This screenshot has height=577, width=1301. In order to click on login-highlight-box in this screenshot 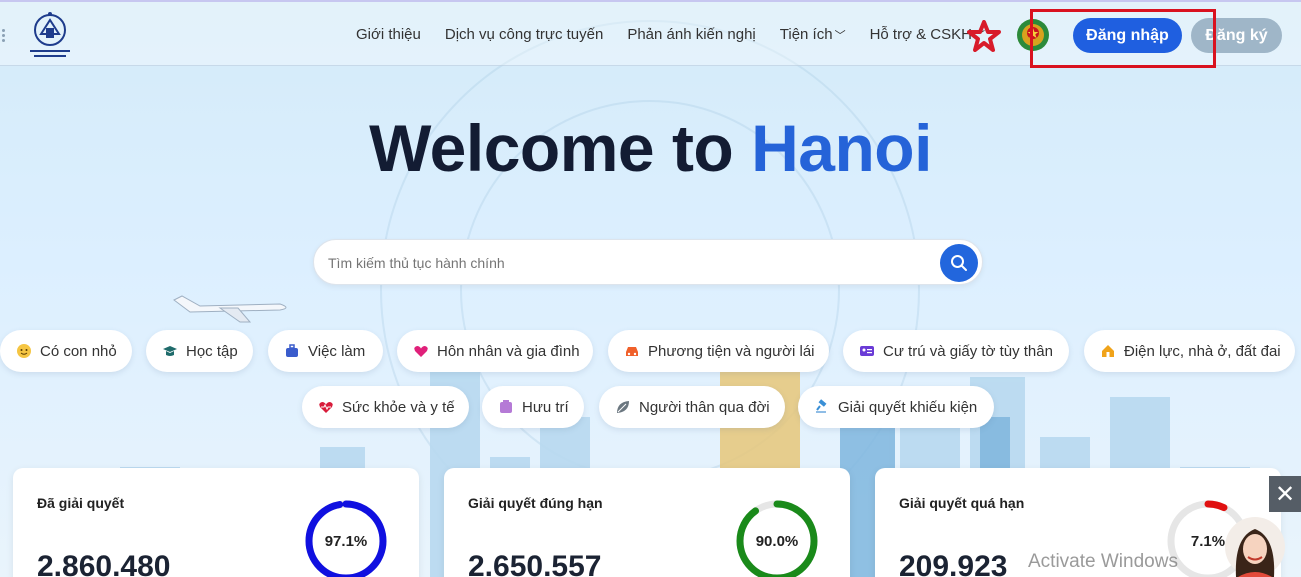, I will do `click(1123, 38)`.